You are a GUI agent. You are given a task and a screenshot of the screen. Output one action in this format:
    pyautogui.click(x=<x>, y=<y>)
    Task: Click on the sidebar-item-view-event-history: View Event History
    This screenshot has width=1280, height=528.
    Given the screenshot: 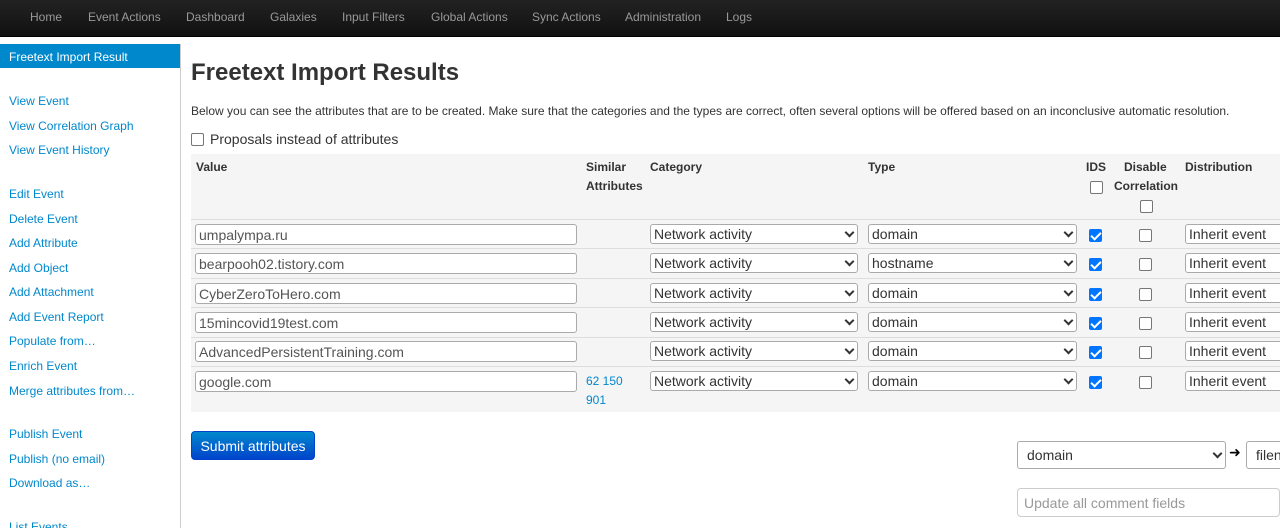 What is the action you would take?
    pyautogui.click(x=59, y=150)
    